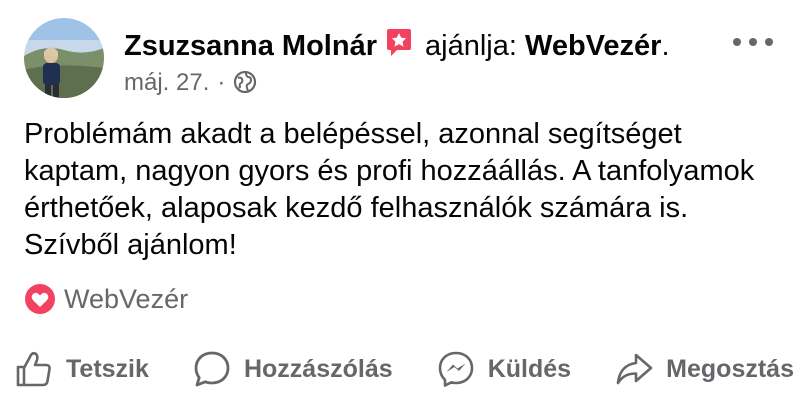 This screenshot has height=401, width=800. What do you see at coordinates (126, 298) in the screenshot?
I see `recommendation-page-label: WebVezér` at bounding box center [126, 298].